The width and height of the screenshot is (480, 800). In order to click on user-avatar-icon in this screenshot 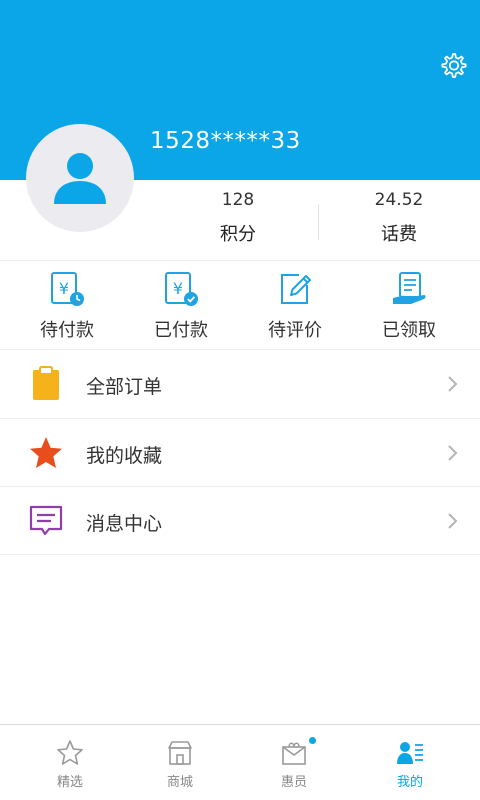, I will do `click(80, 178)`.